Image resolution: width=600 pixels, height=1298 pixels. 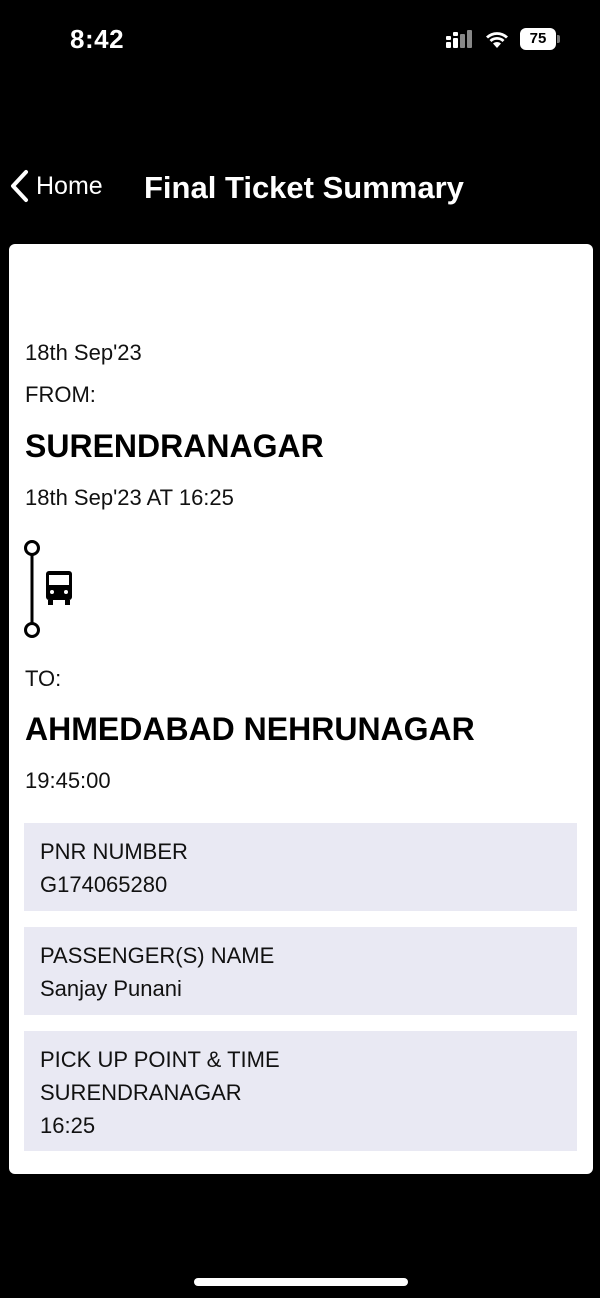 What do you see at coordinates (300, 867) in the screenshot?
I see `pnr-box: PNR NUMBER G174065280` at bounding box center [300, 867].